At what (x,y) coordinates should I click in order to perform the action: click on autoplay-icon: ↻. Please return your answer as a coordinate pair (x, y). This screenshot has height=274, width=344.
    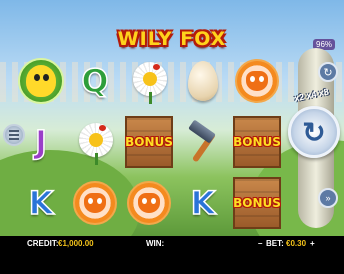
    Looking at the image, I should click on (328, 72).